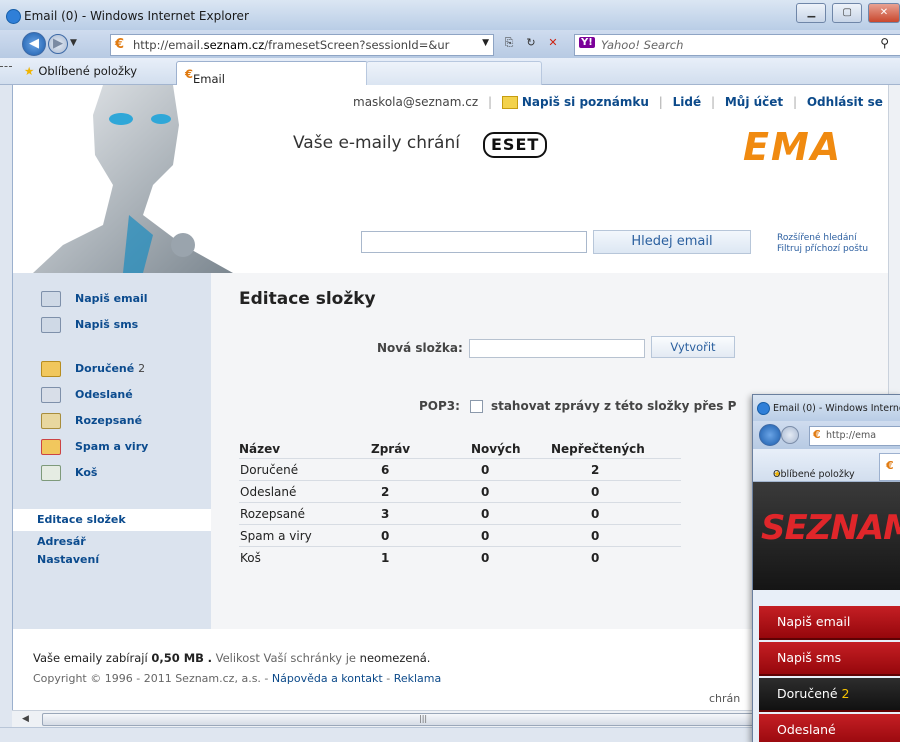 The image size is (900, 742). Describe the element at coordinates (770, 435) in the screenshot. I see `back-button` at that location.